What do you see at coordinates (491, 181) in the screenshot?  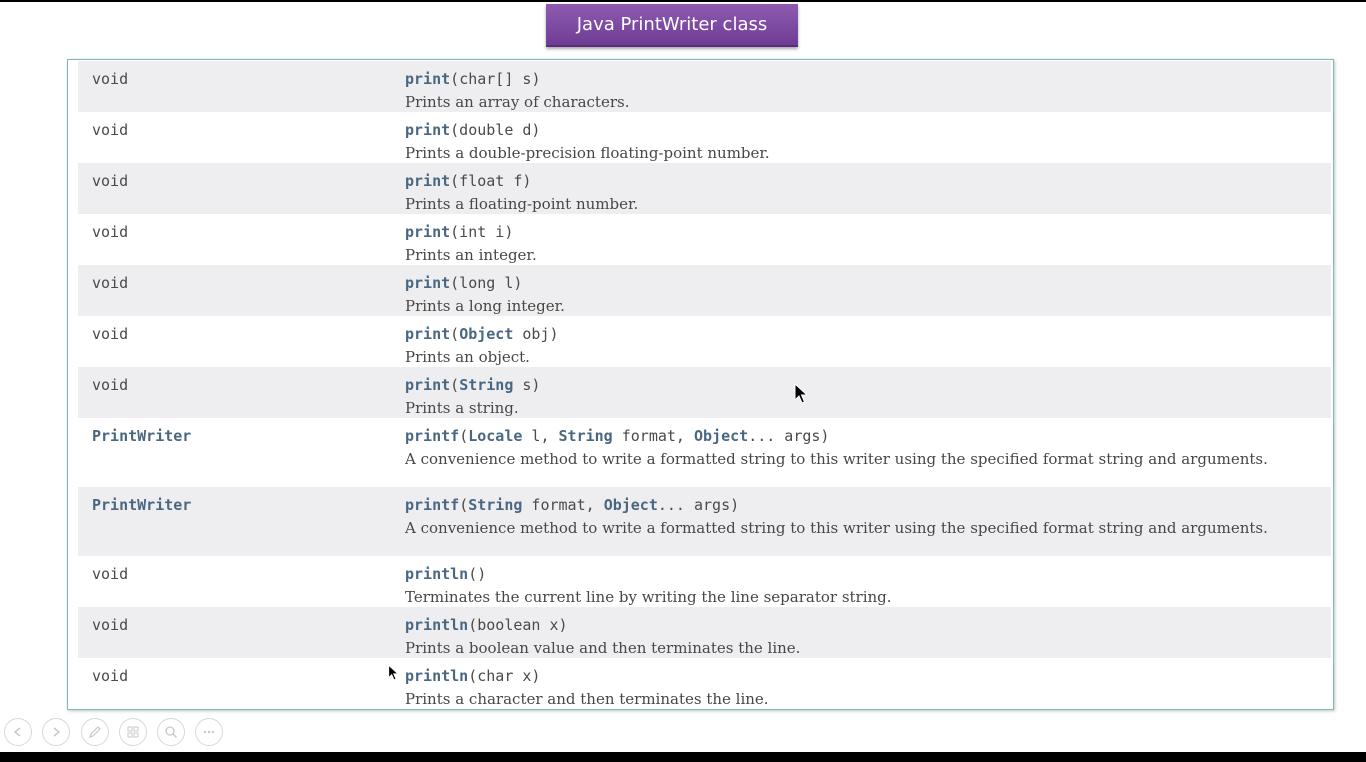 I see `param-text: (float f)` at bounding box center [491, 181].